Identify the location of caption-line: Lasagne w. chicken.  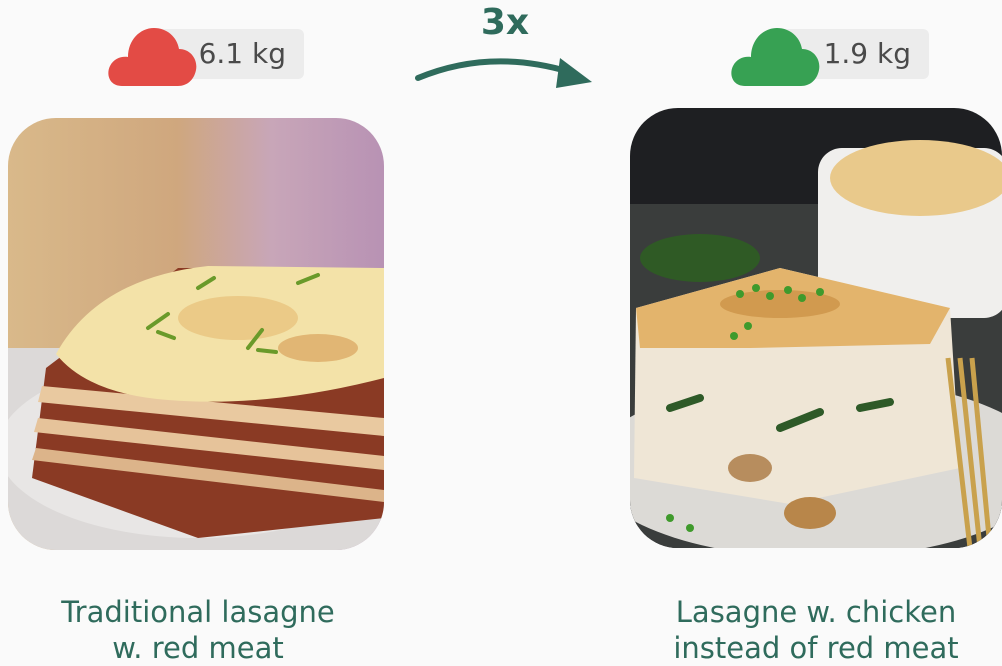
(816, 612).